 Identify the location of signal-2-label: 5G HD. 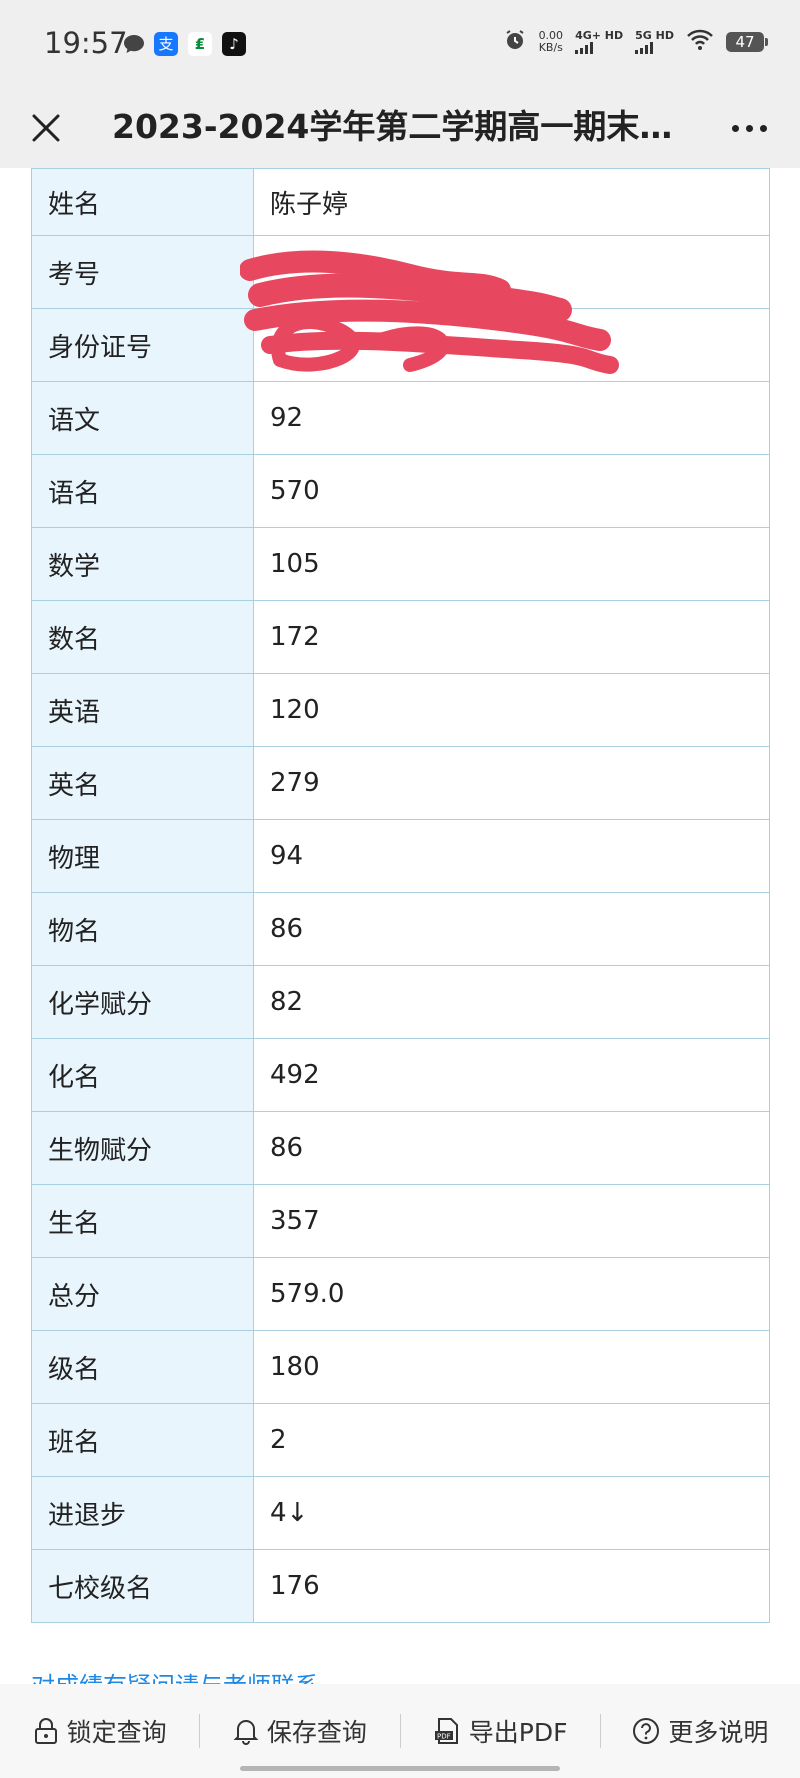
(654, 35).